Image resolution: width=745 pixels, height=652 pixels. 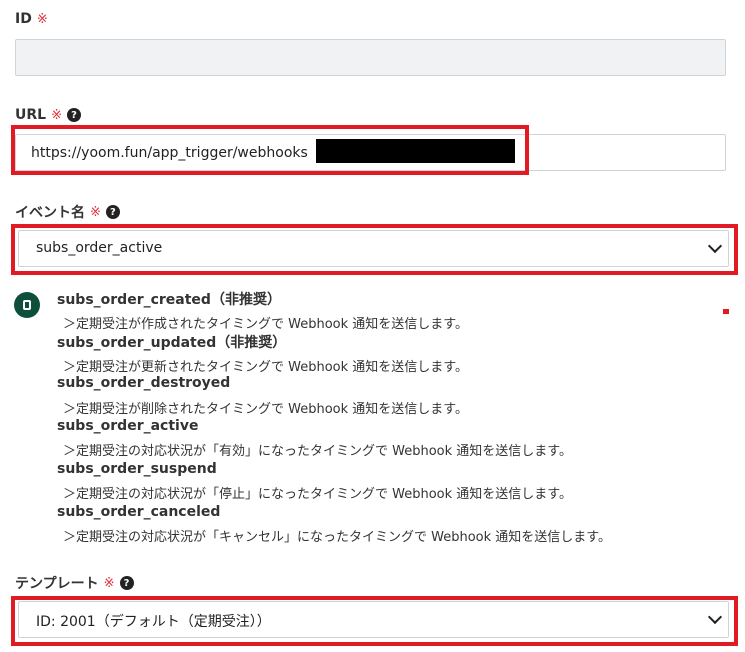 What do you see at coordinates (172, 343) in the screenshot?
I see `event-item-name: subs_order_updated（非推奨）` at bounding box center [172, 343].